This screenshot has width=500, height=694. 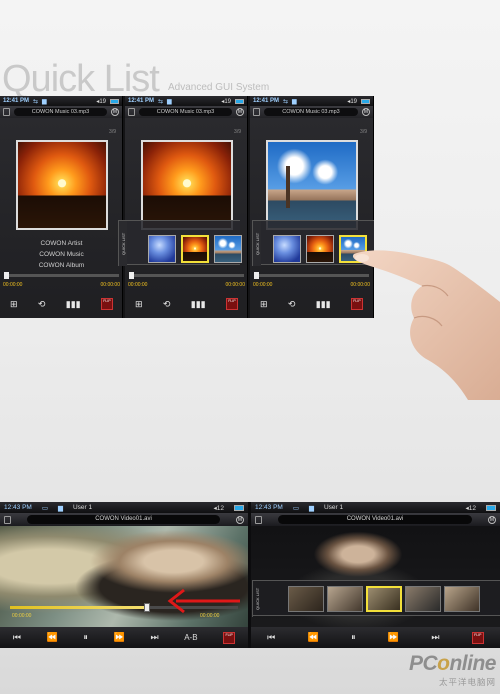 I want to click on ab-repeat-button: A-B, so click(x=190, y=637).